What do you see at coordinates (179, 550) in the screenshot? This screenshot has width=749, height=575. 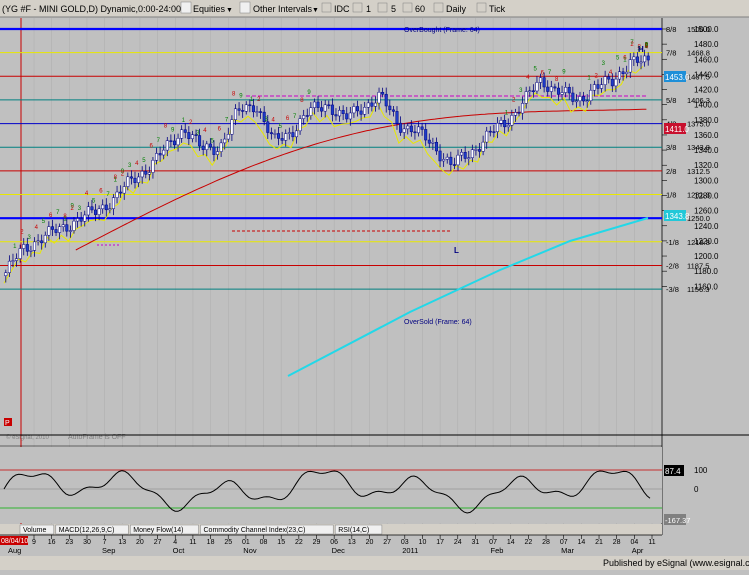 I see `month-label: Oct` at bounding box center [179, 550].